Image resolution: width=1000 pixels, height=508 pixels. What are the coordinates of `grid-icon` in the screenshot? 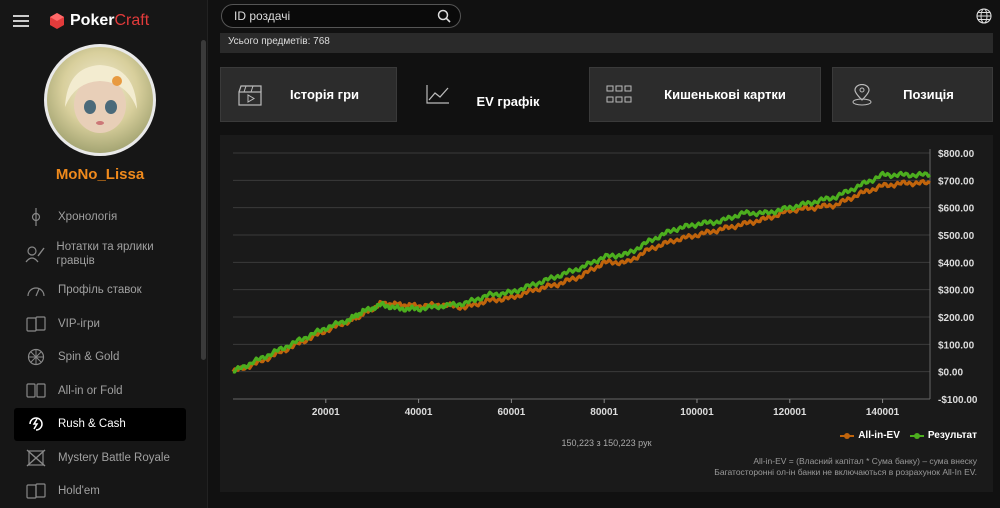 It's located at (619, 94).